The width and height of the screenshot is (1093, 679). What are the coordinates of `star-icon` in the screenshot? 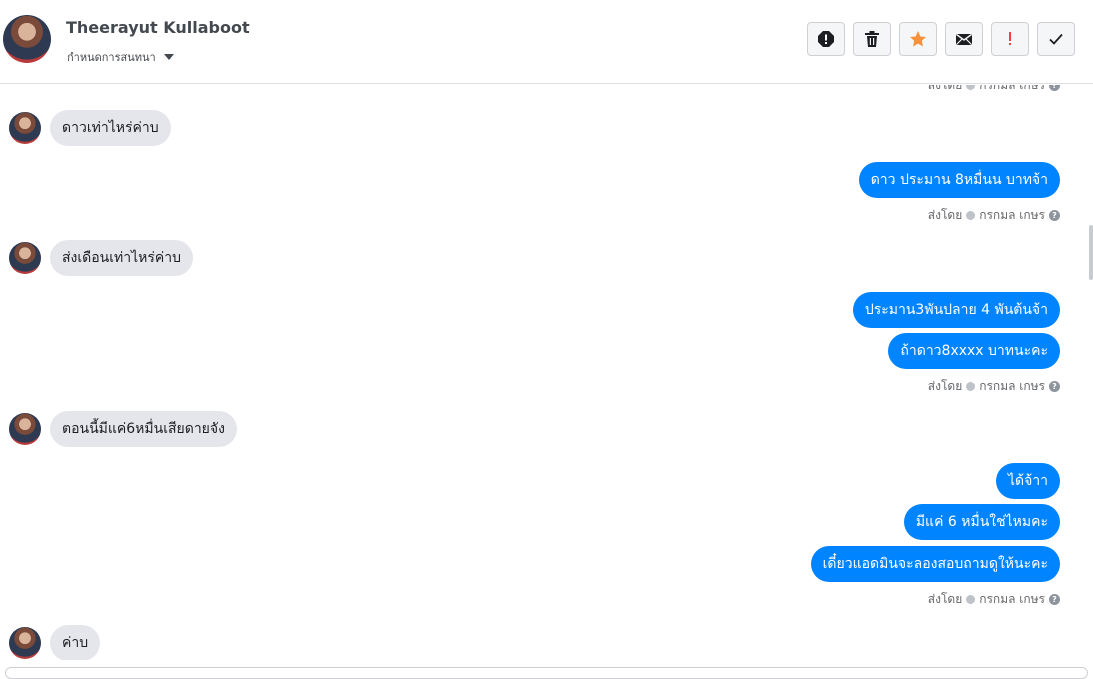 It's located at (918, 39).